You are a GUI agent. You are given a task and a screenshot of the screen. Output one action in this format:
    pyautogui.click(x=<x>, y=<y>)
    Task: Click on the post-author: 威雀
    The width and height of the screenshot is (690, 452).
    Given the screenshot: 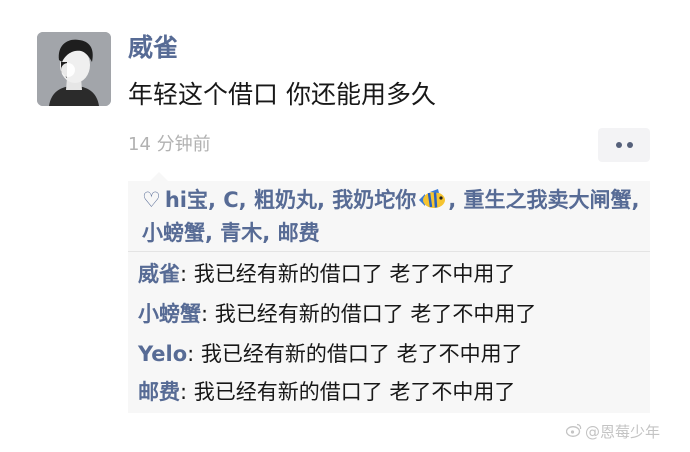 What is the action you would take?
    pyautogui.click(x=153, y=48)
    